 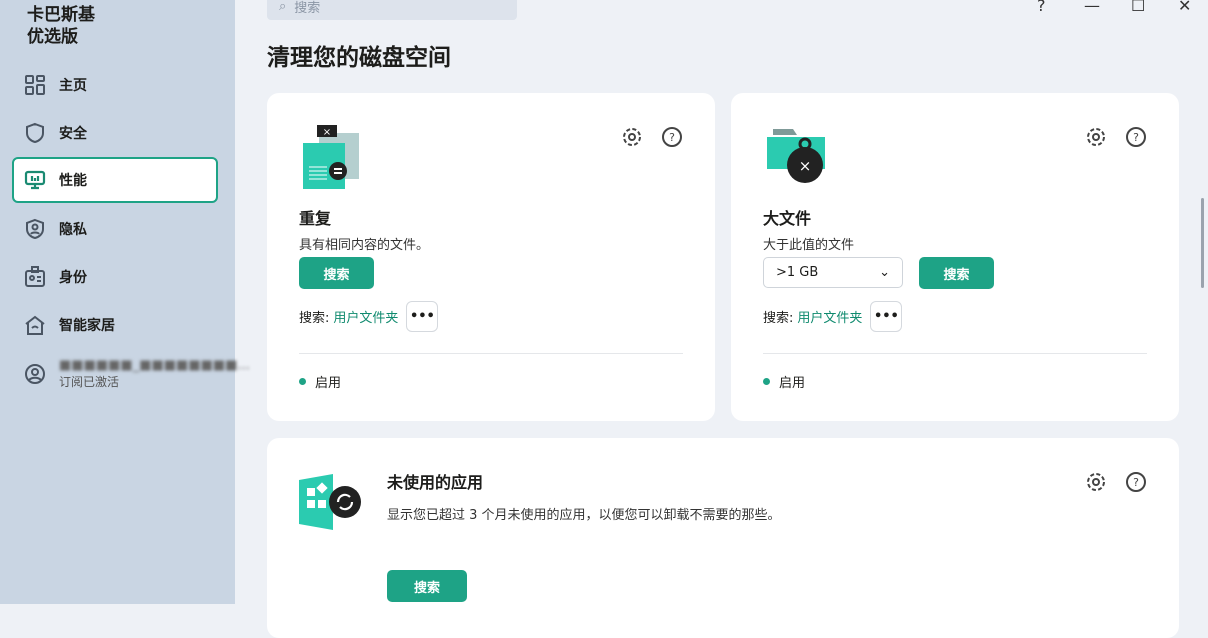 What do you see at coordinates (35, 325) in the screenshot?
I see `smart-home-icon` at bounding box center [35, 325].